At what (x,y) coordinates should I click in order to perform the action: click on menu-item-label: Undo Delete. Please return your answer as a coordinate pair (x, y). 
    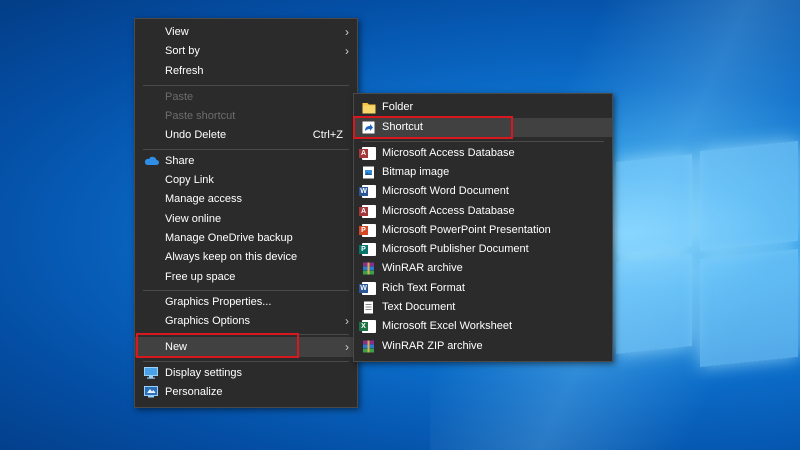
    Looking at the image, I should click on (196, 135).